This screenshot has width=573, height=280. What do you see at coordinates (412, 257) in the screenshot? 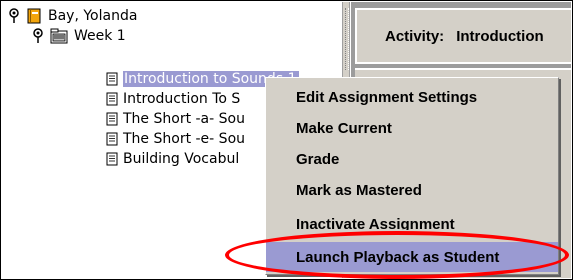
I see `menu-item-launch-playback-as-student: Launch Playback as Student` at bounding box center [412, 257].